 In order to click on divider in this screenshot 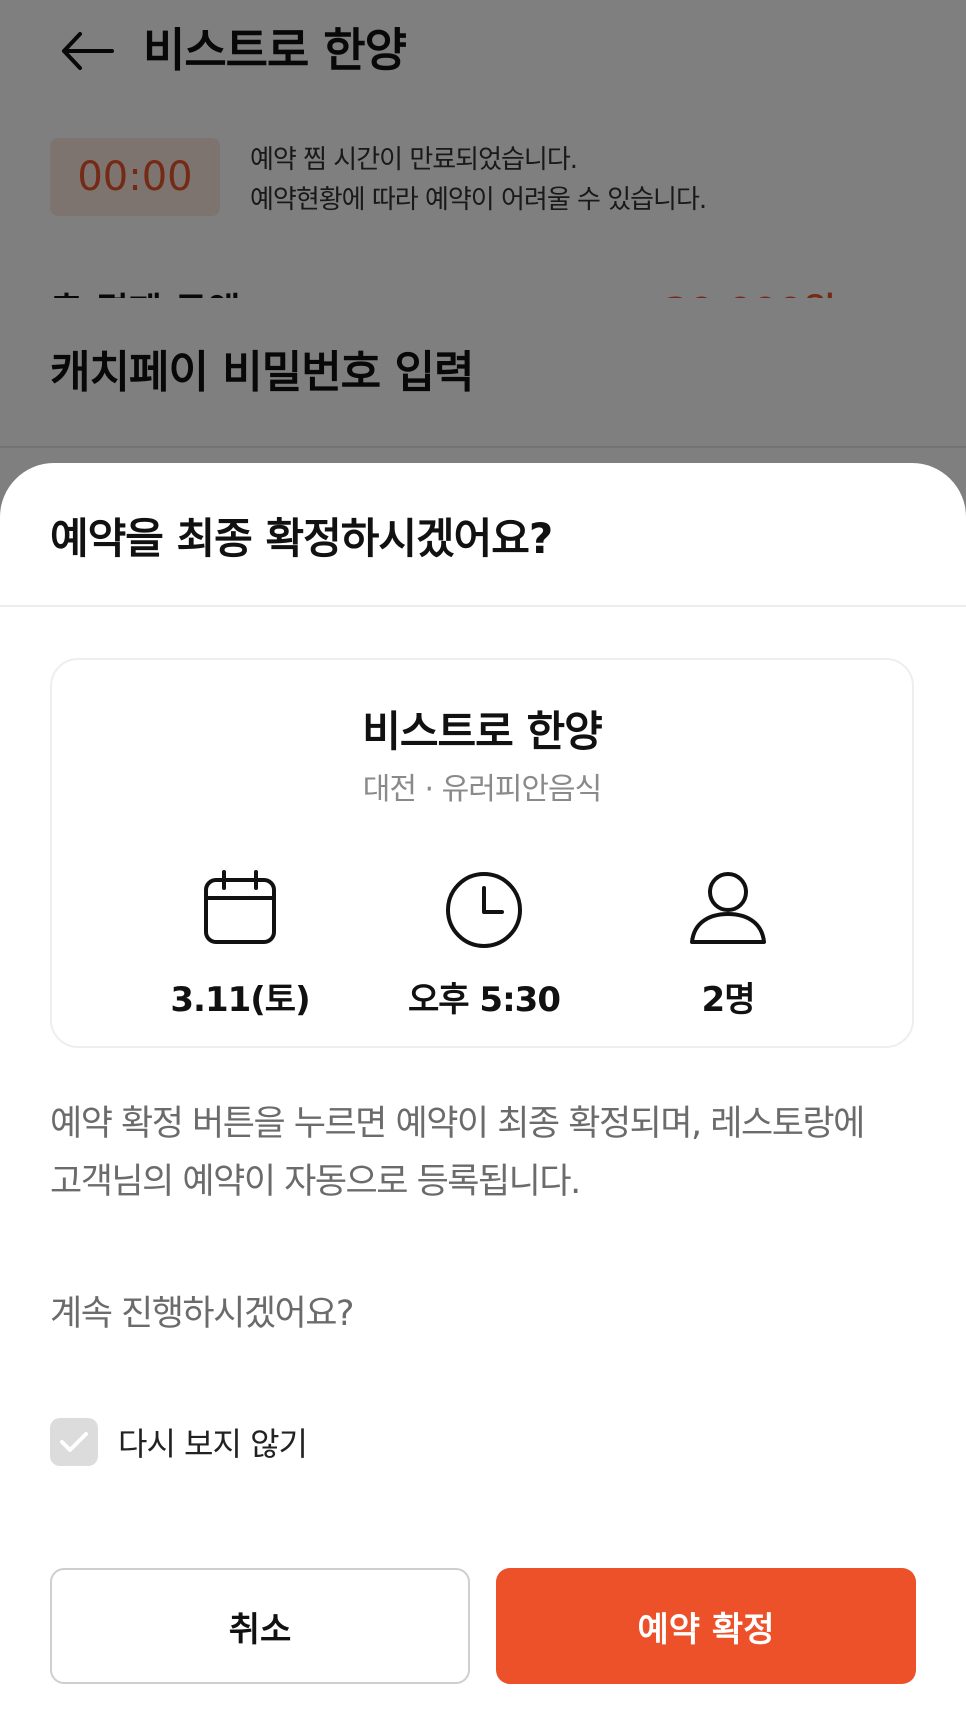, I will do `click(483, 606)`.